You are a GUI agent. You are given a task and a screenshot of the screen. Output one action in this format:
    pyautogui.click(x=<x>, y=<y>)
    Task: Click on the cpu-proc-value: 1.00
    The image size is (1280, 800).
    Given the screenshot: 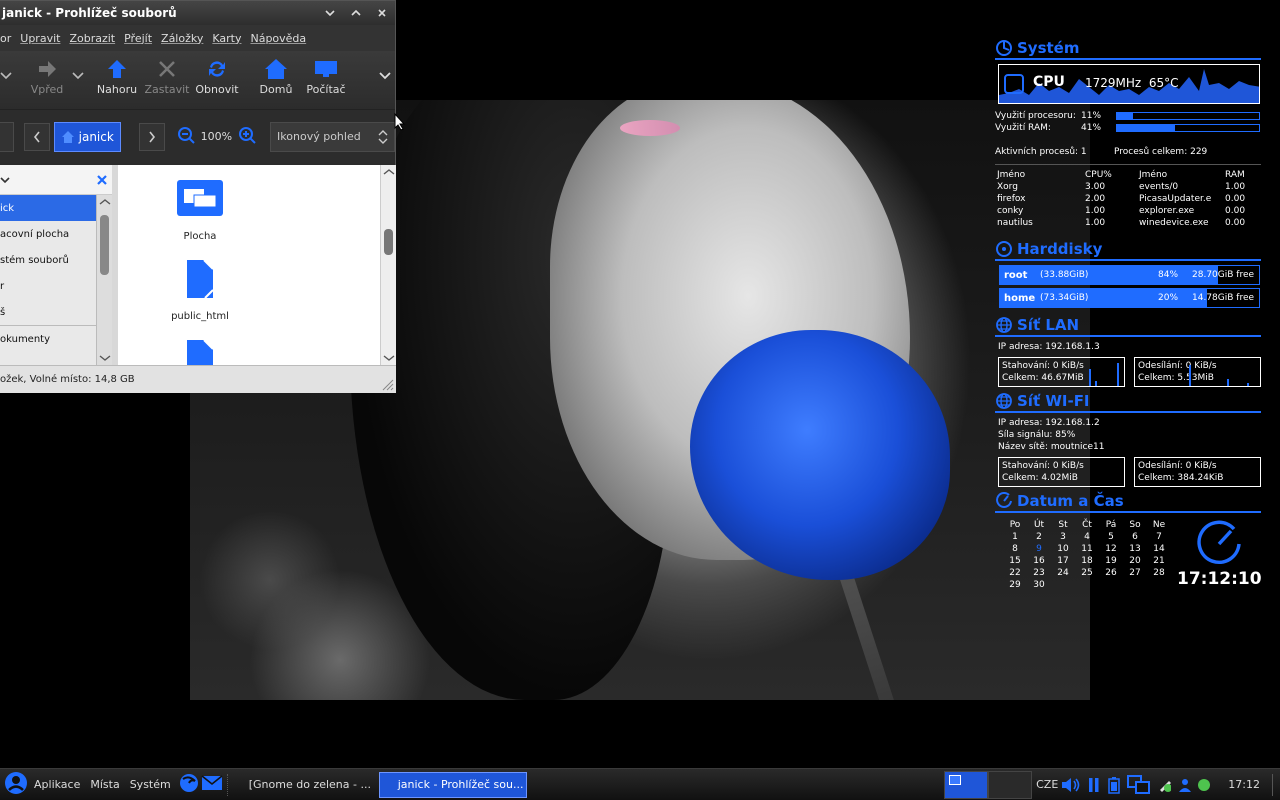 What is the action you would take?
    pyautogui.click(x=1095, y=223)
    